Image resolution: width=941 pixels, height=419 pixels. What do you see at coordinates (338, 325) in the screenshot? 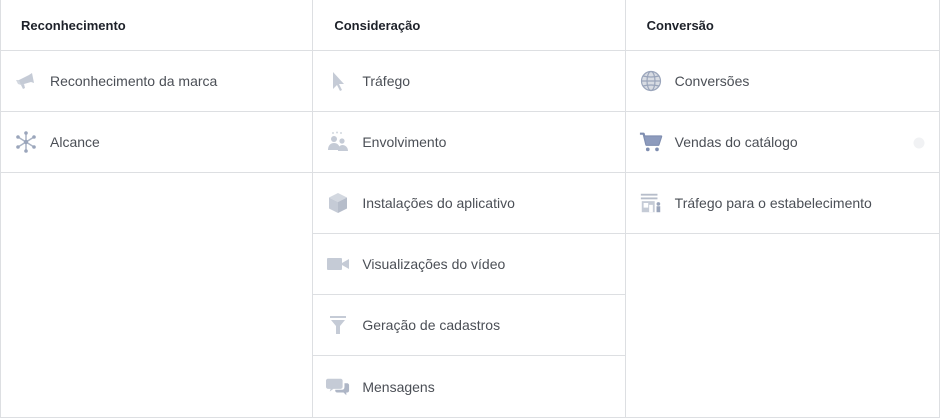
I see `funnel-icon` at bounding box center [338, 325].